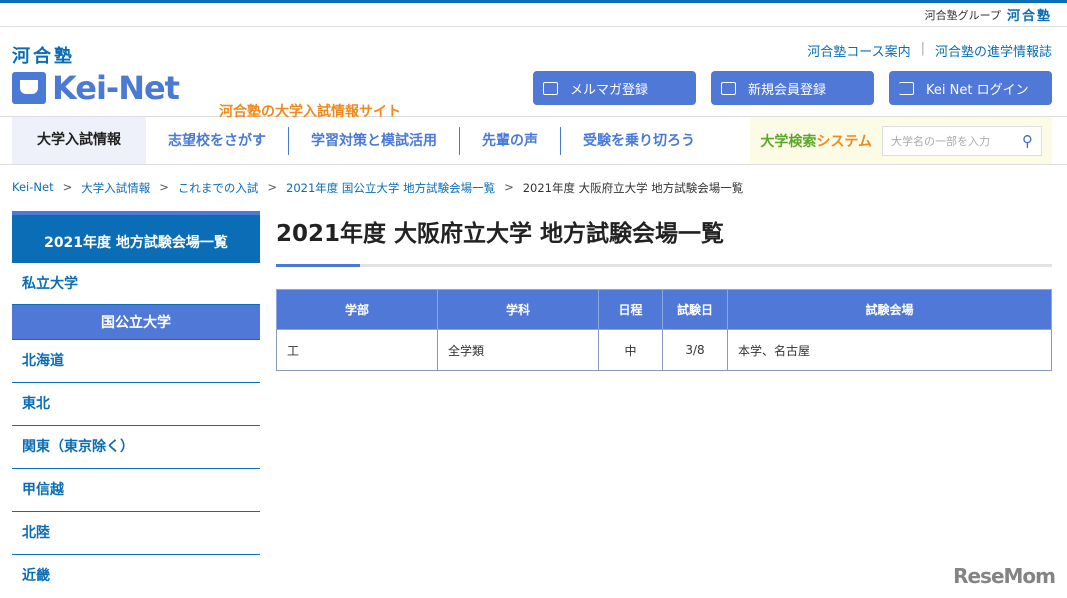  What do you see at coordinates (357, 350) in the screenshot?
I see `cell-faculty: 工` at bounding box center [357, 350].